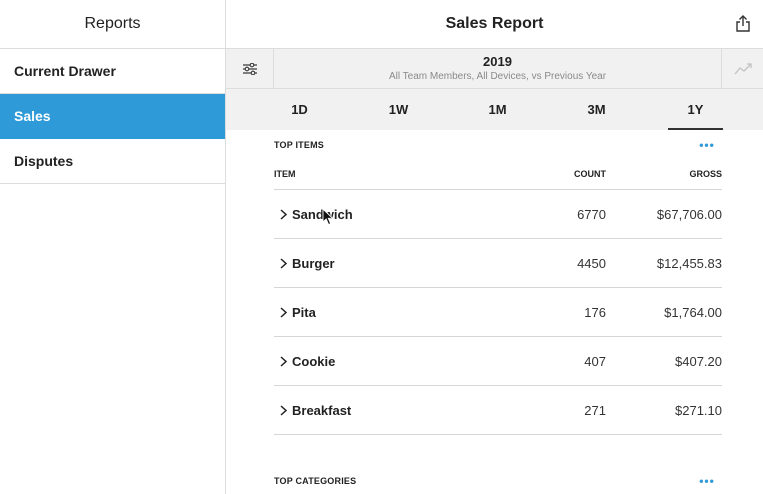 This screenshot has width=763, height=494. What do you see at coordinates (313, 263) in the screenshot?
I see `item-name: Burger` at bounding box center [313, 263].